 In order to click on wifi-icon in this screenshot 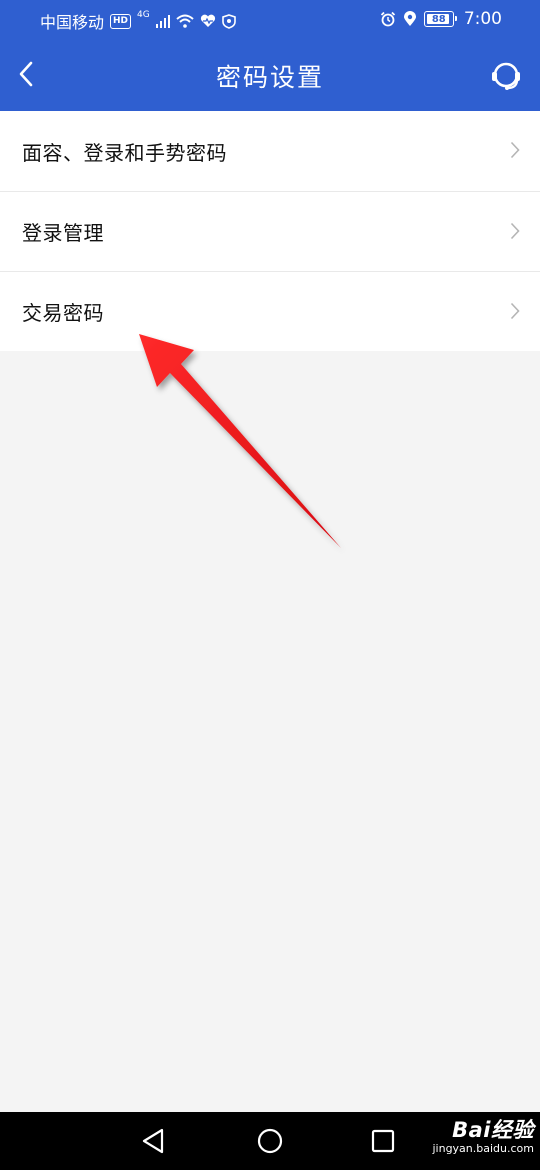, I will do `click(185, 21)`.